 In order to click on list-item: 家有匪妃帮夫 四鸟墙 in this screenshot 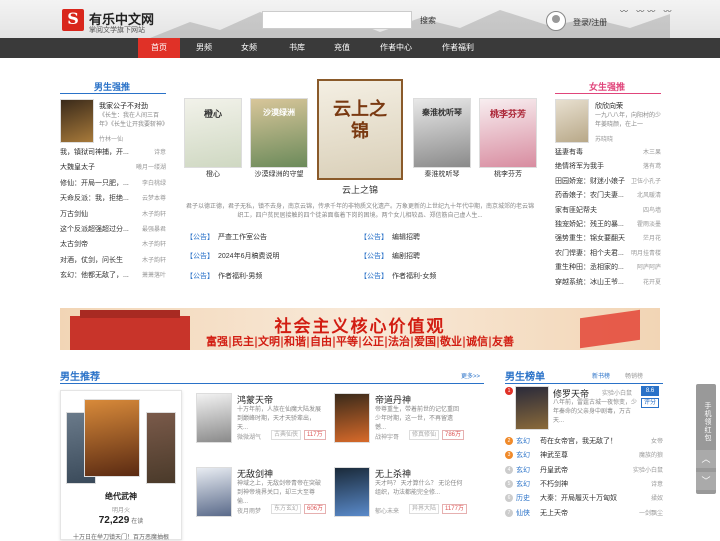, I will do `click(608, 210)`.